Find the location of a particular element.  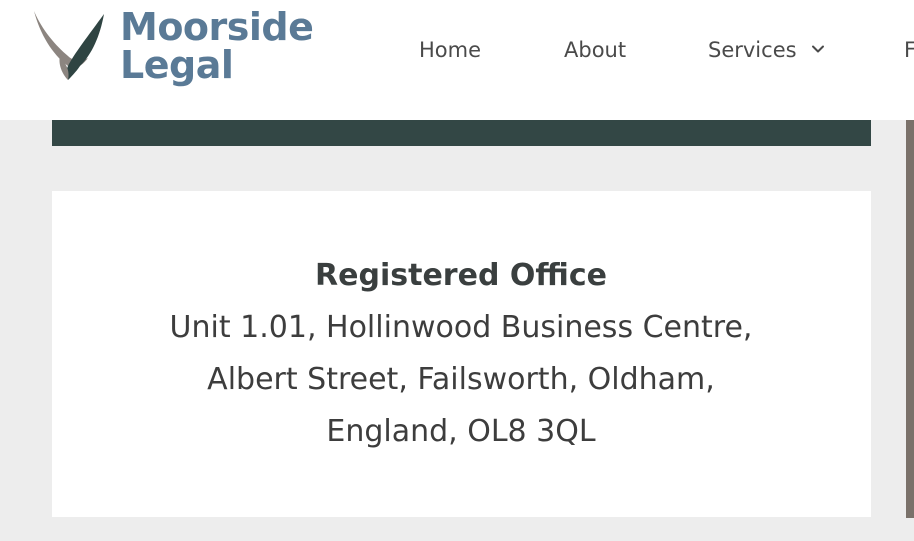

nav-item-services-label: Services is located at coordinates (752, 50).